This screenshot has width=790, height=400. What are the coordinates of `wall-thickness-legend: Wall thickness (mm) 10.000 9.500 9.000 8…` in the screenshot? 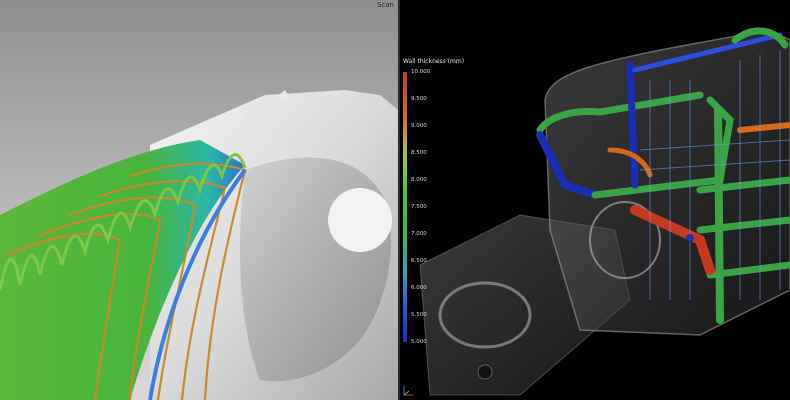 It's located at (433, 203).